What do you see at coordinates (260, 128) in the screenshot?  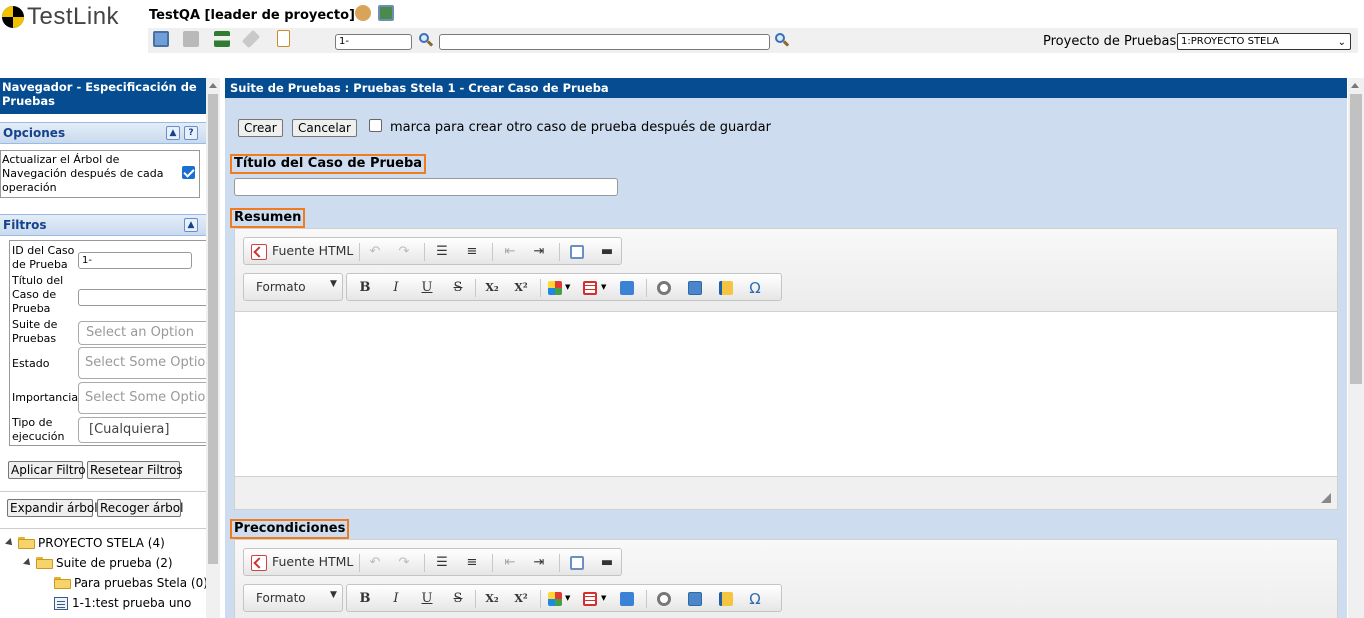 I see `create-button: Crear` at bounding box center [260, 128].